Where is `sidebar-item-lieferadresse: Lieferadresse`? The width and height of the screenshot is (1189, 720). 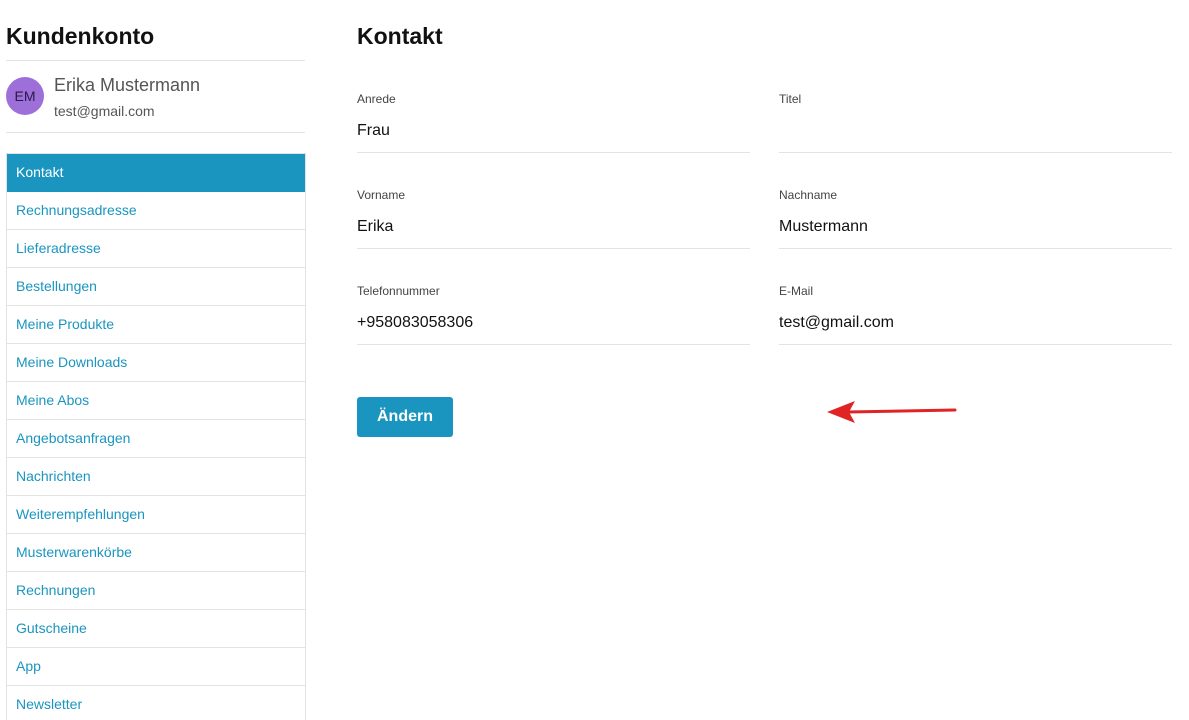 sidebar-item-lieferadresse: Lieferadresse is located at coordinates (156, 249).